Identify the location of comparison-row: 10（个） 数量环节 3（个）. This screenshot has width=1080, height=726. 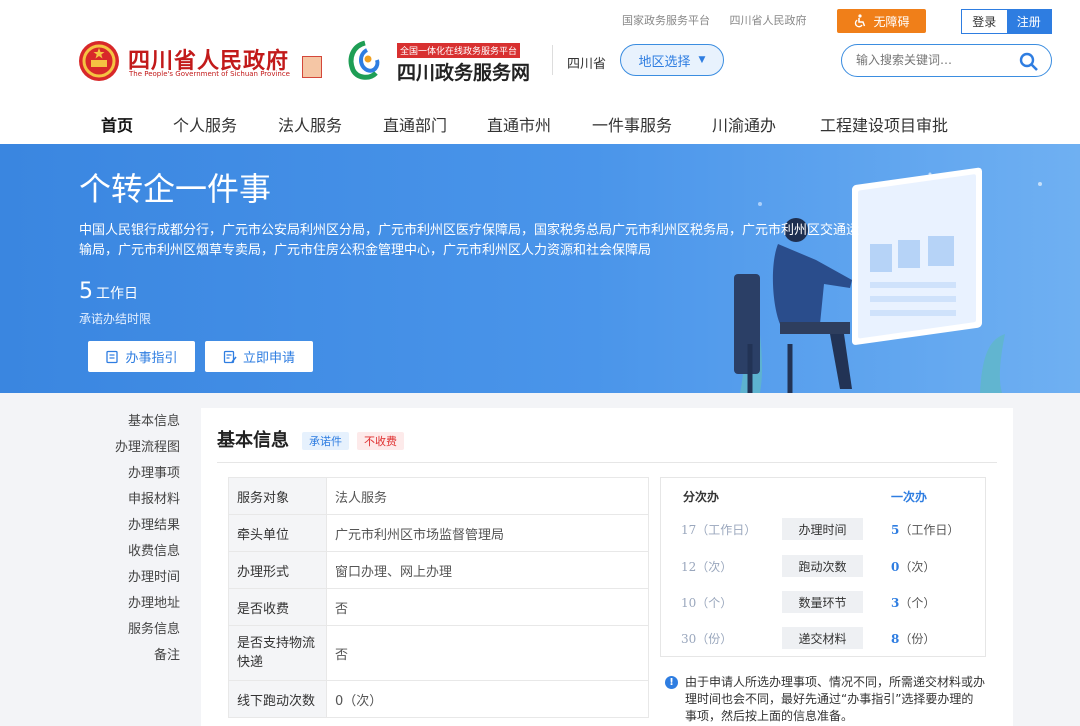
(824, 602).